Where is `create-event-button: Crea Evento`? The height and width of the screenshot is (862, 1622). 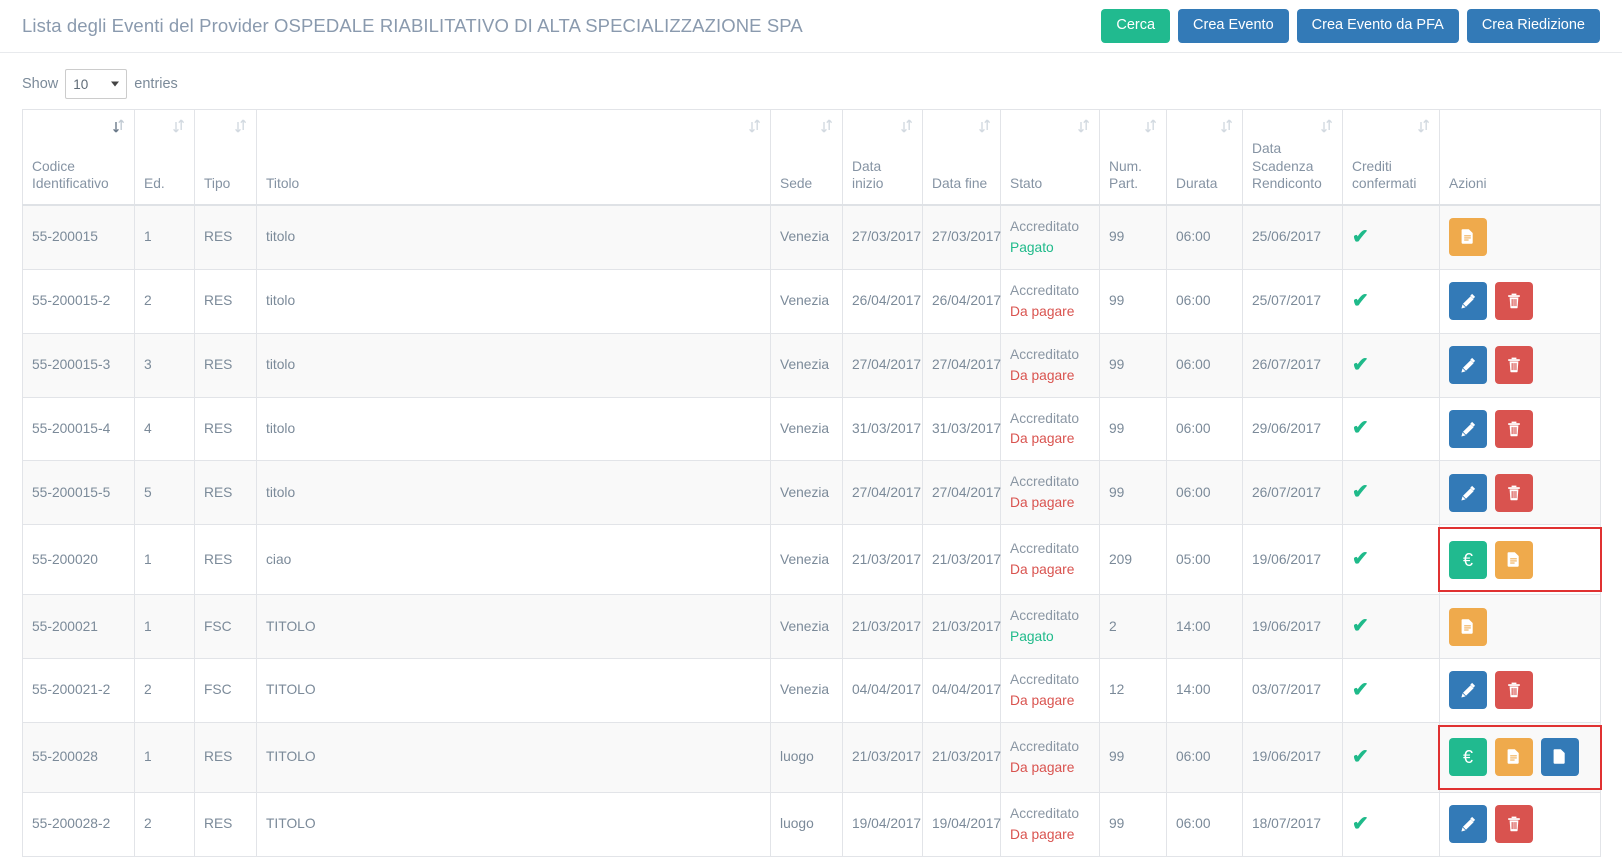 create-event-button: Crea Evento is located at coordinates (1233, 26).